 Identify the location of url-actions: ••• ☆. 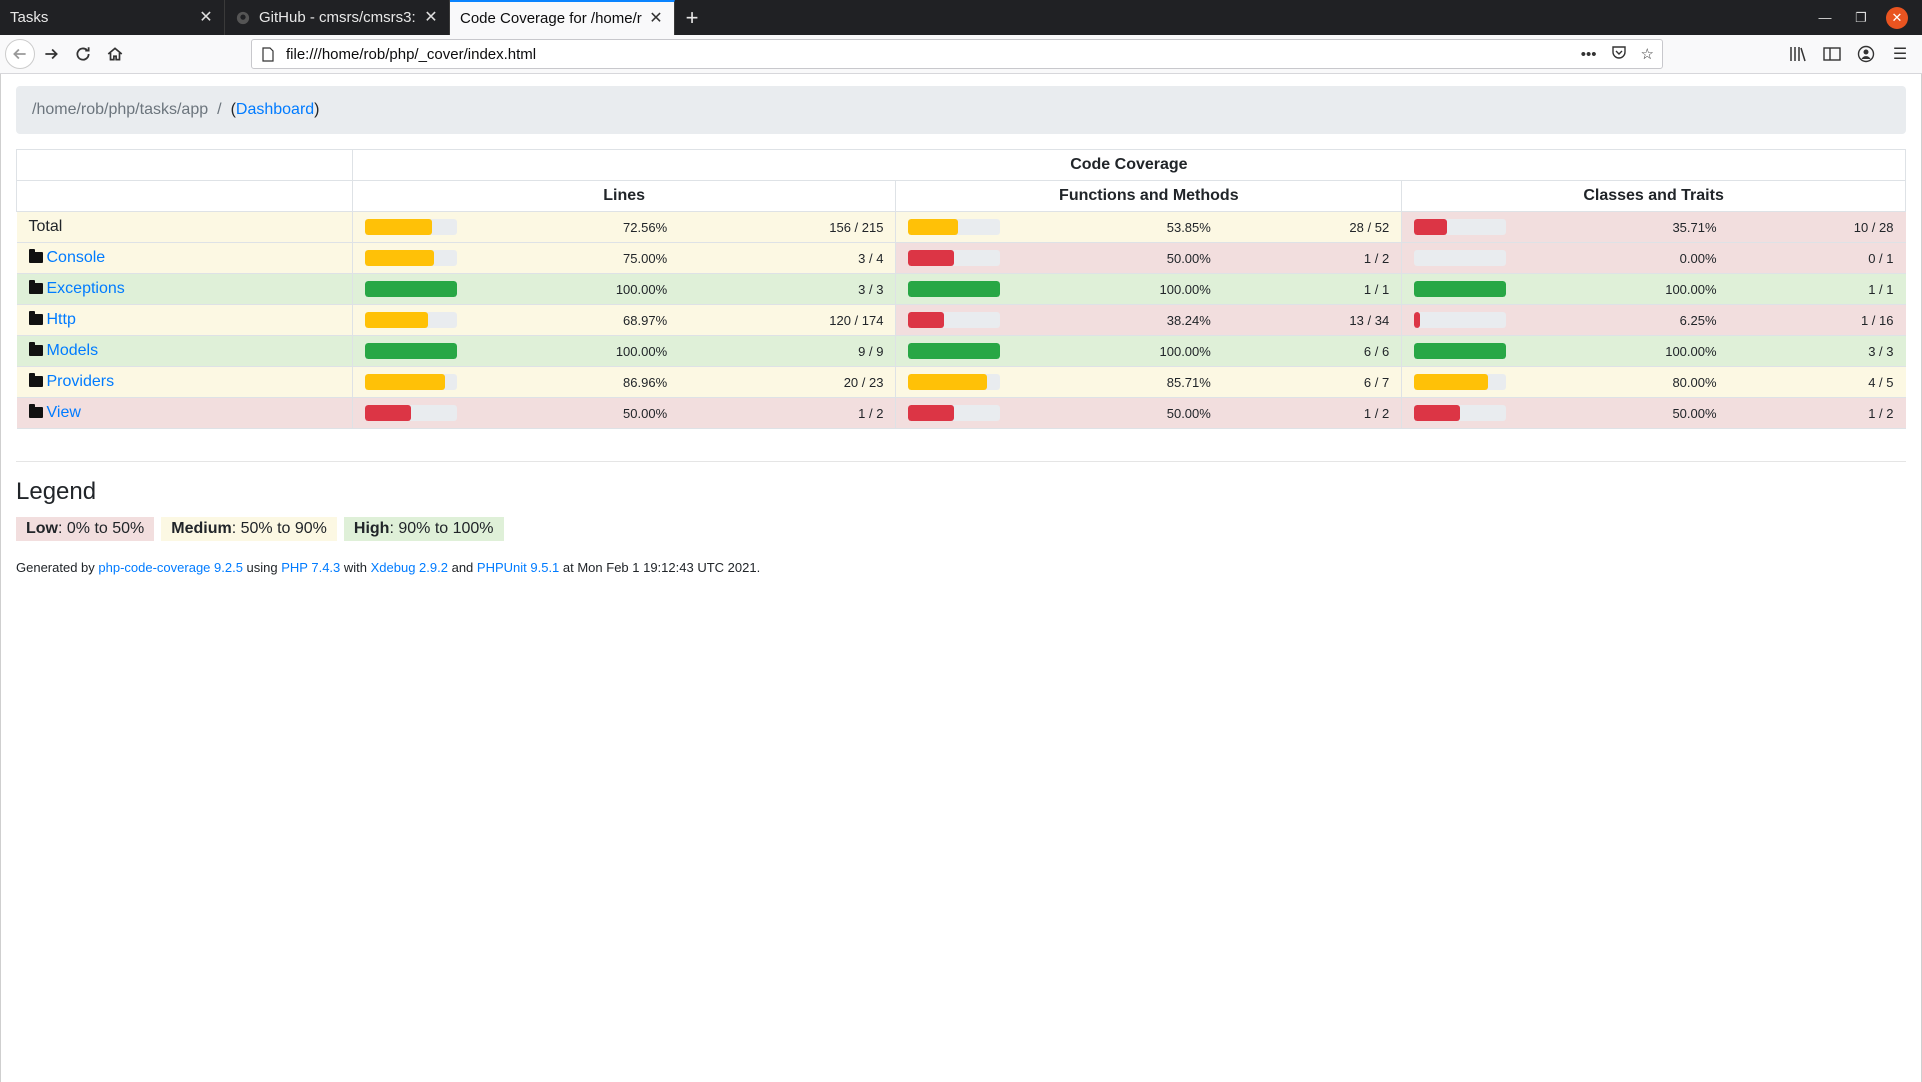
(1617, 54).